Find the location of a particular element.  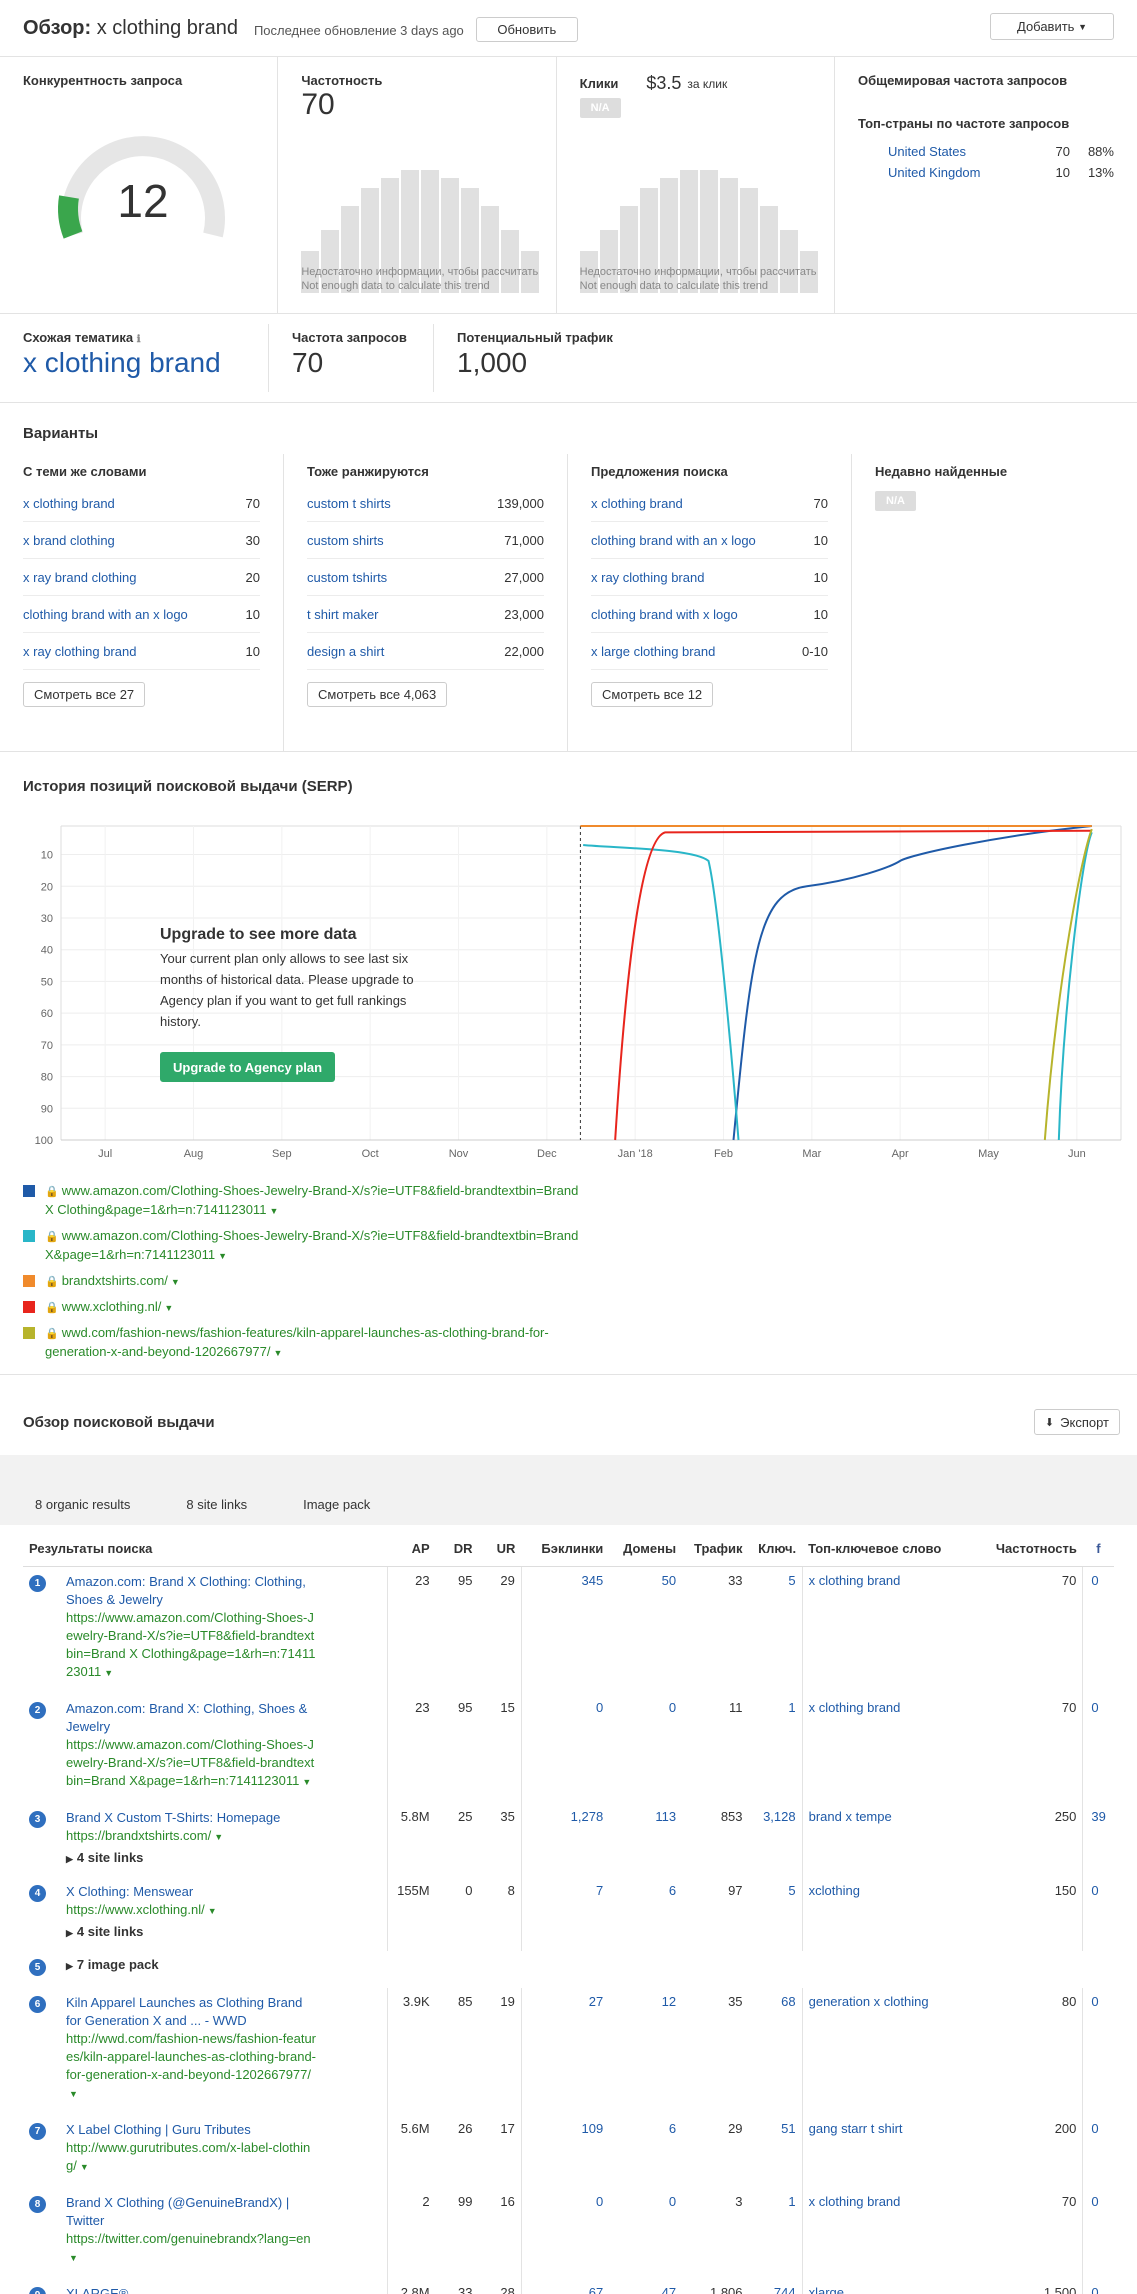

add-button: Добавить ▼ is located at coordinates (1052, 26).